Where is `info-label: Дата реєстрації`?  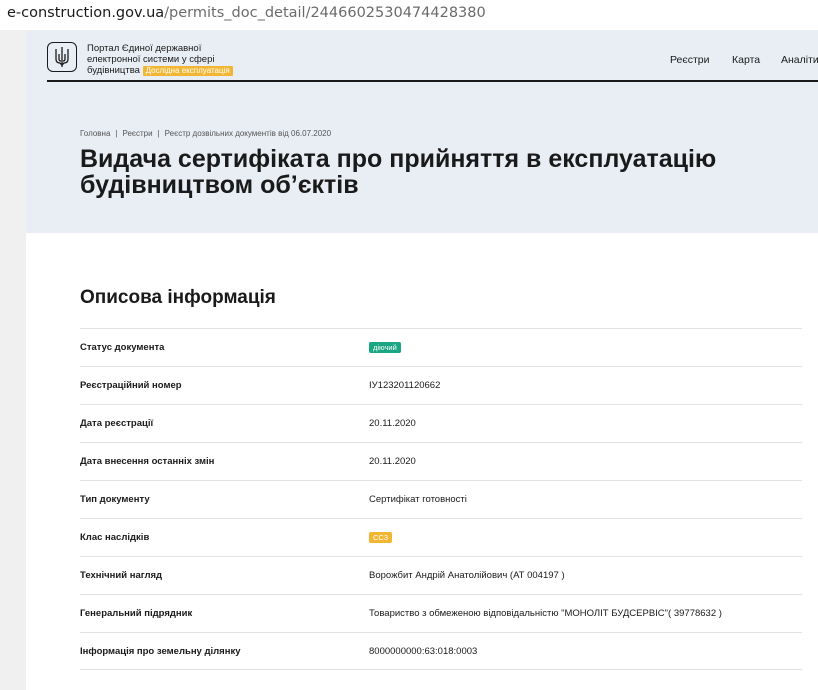 info-label: Дата реєстрації is located at coordinates (117, 423).